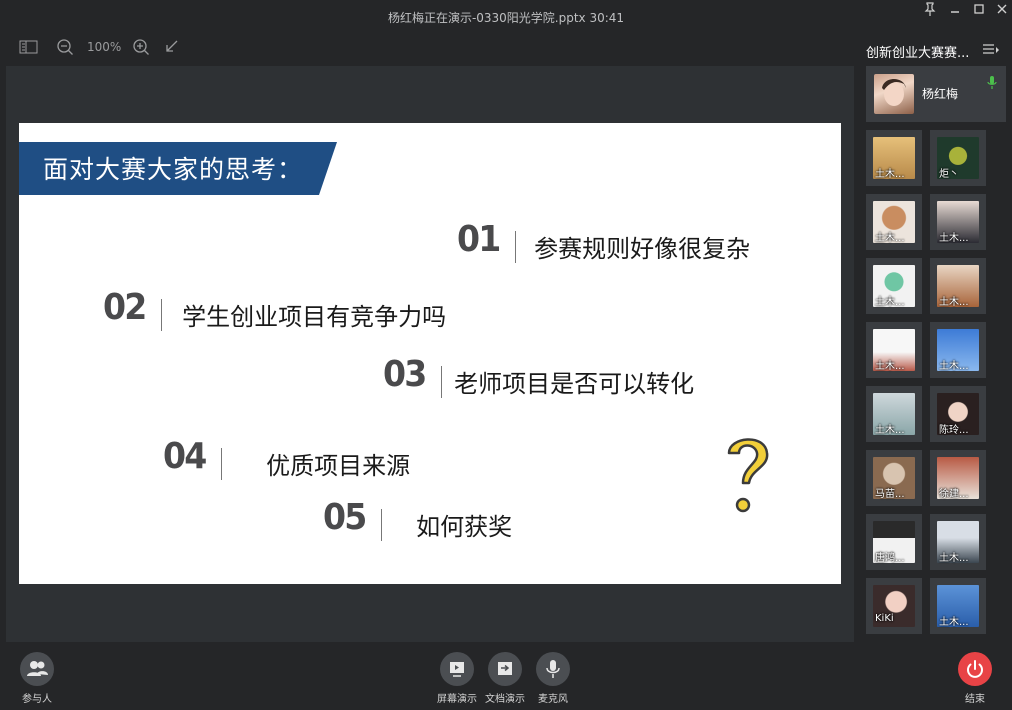 The width and height of the screenshot is (1012, 710). I want to click on item-number: 01, so click(479, 239).